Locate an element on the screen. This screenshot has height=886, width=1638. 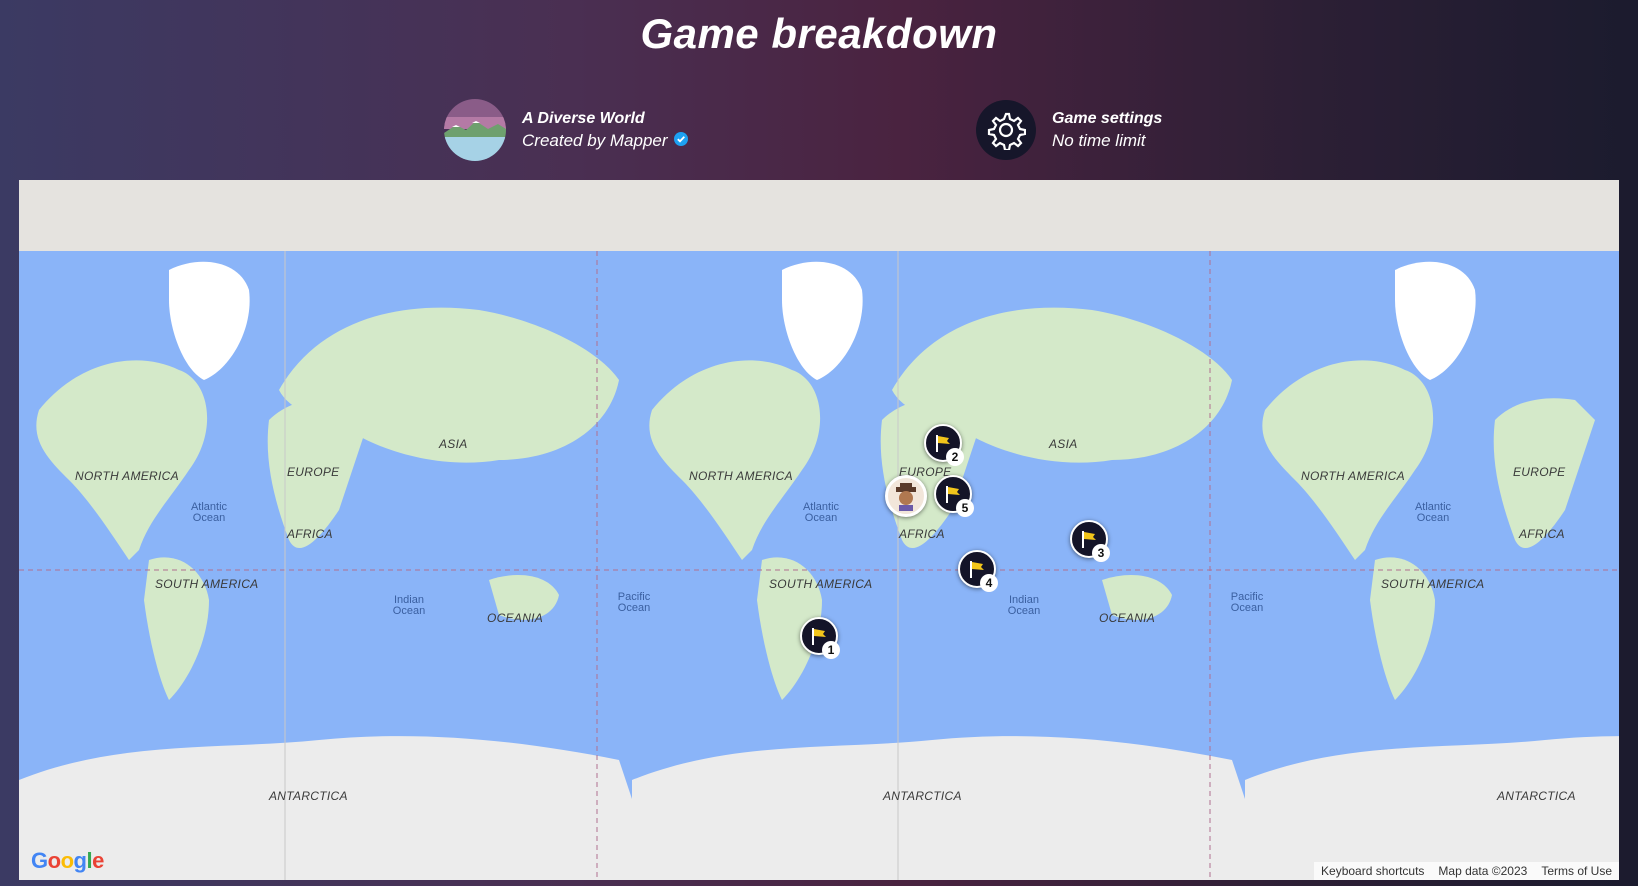
map-info: A Diverse World Created by Mapper is located at coordinates (566, 130).